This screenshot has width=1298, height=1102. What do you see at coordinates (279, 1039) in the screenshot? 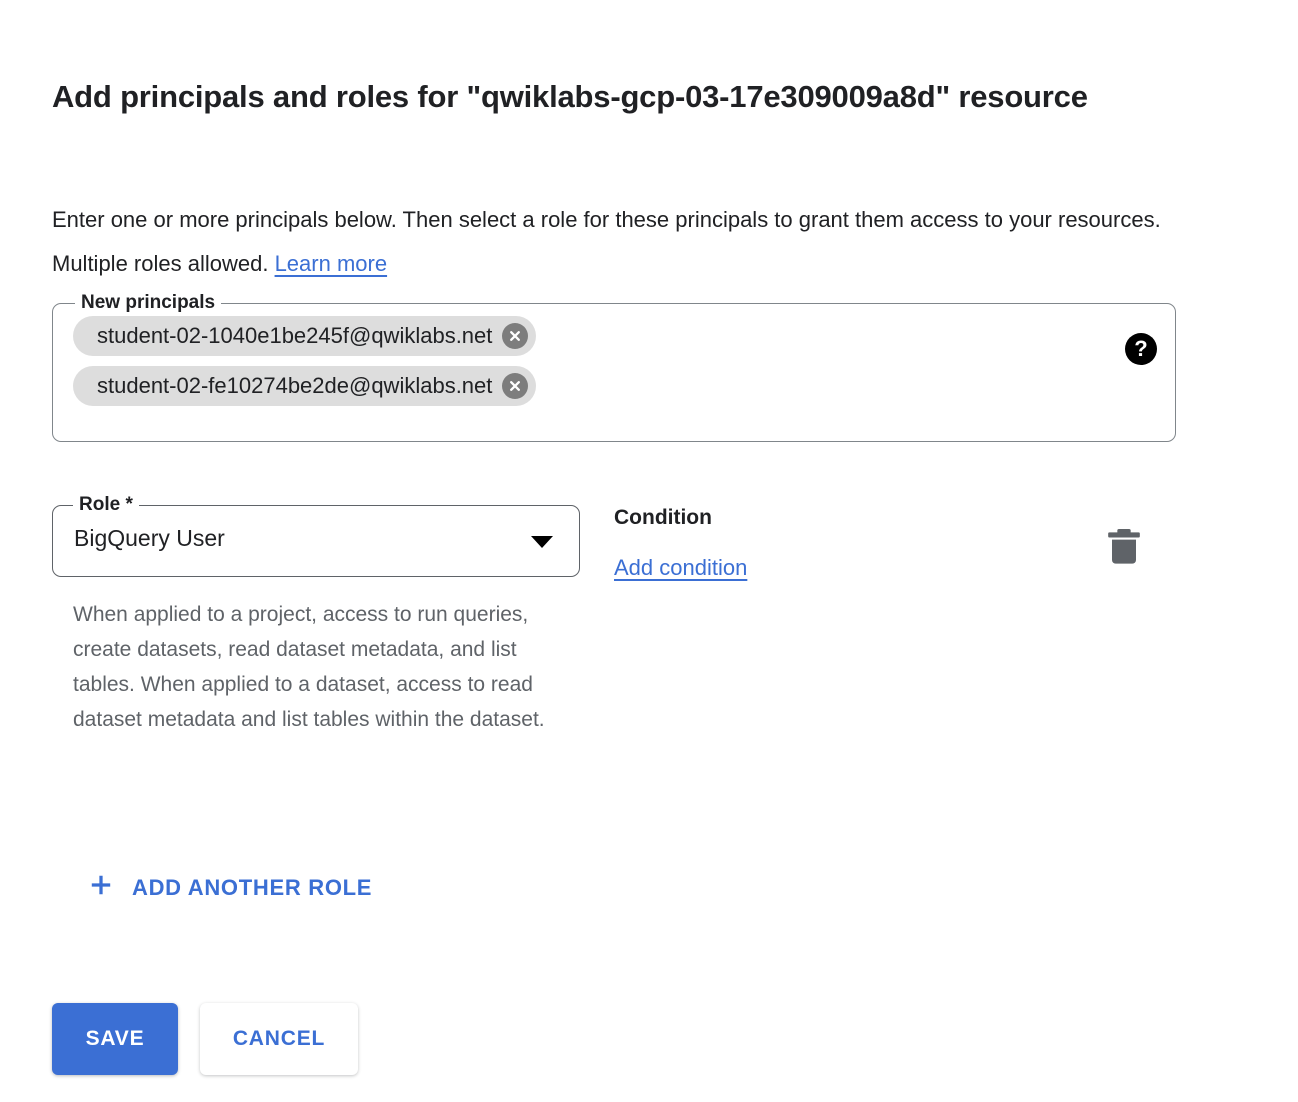
I see `cancel-button: CANCEL` at bounding box center [279, 1039].